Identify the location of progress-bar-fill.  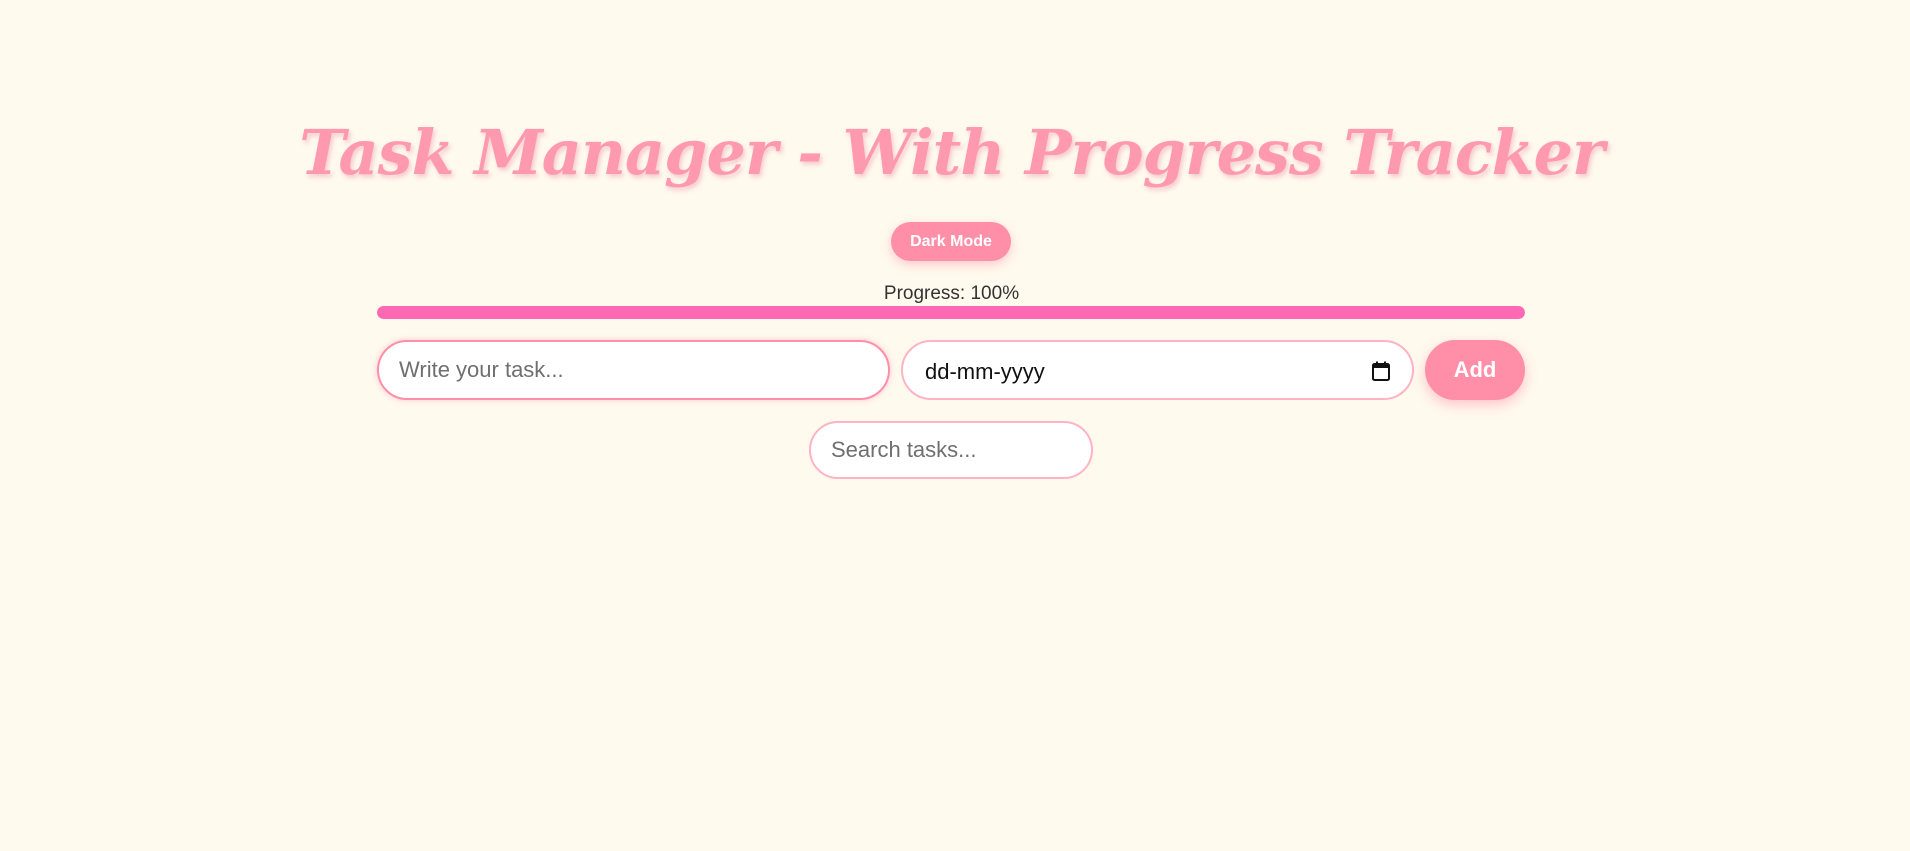
(951, 312).